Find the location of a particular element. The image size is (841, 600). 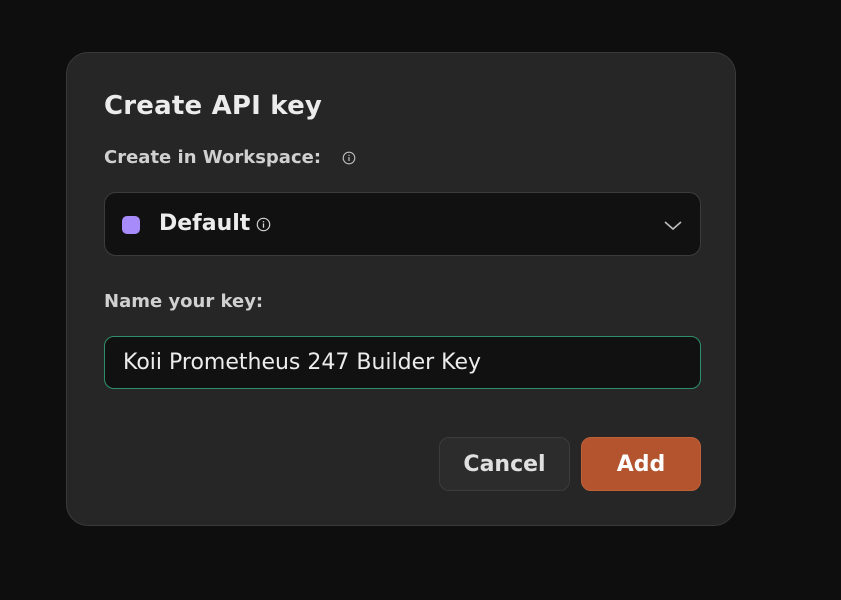

cancel-button: Cancel is located at coordinates (504, 464).